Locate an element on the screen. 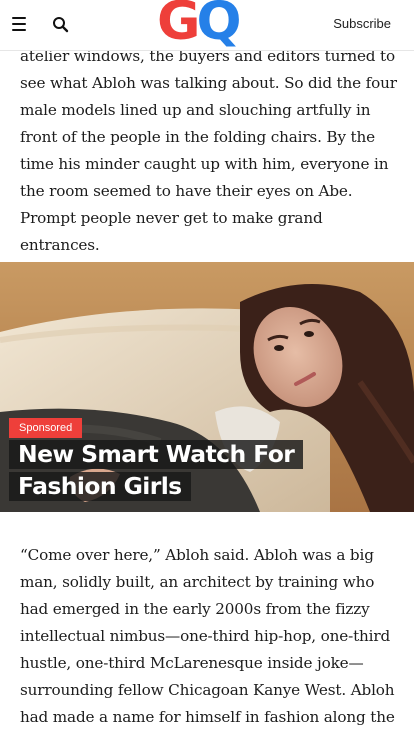 This screenshot has height=736, width=414. logo-letter-g: G is located at coordinates (178, 26).